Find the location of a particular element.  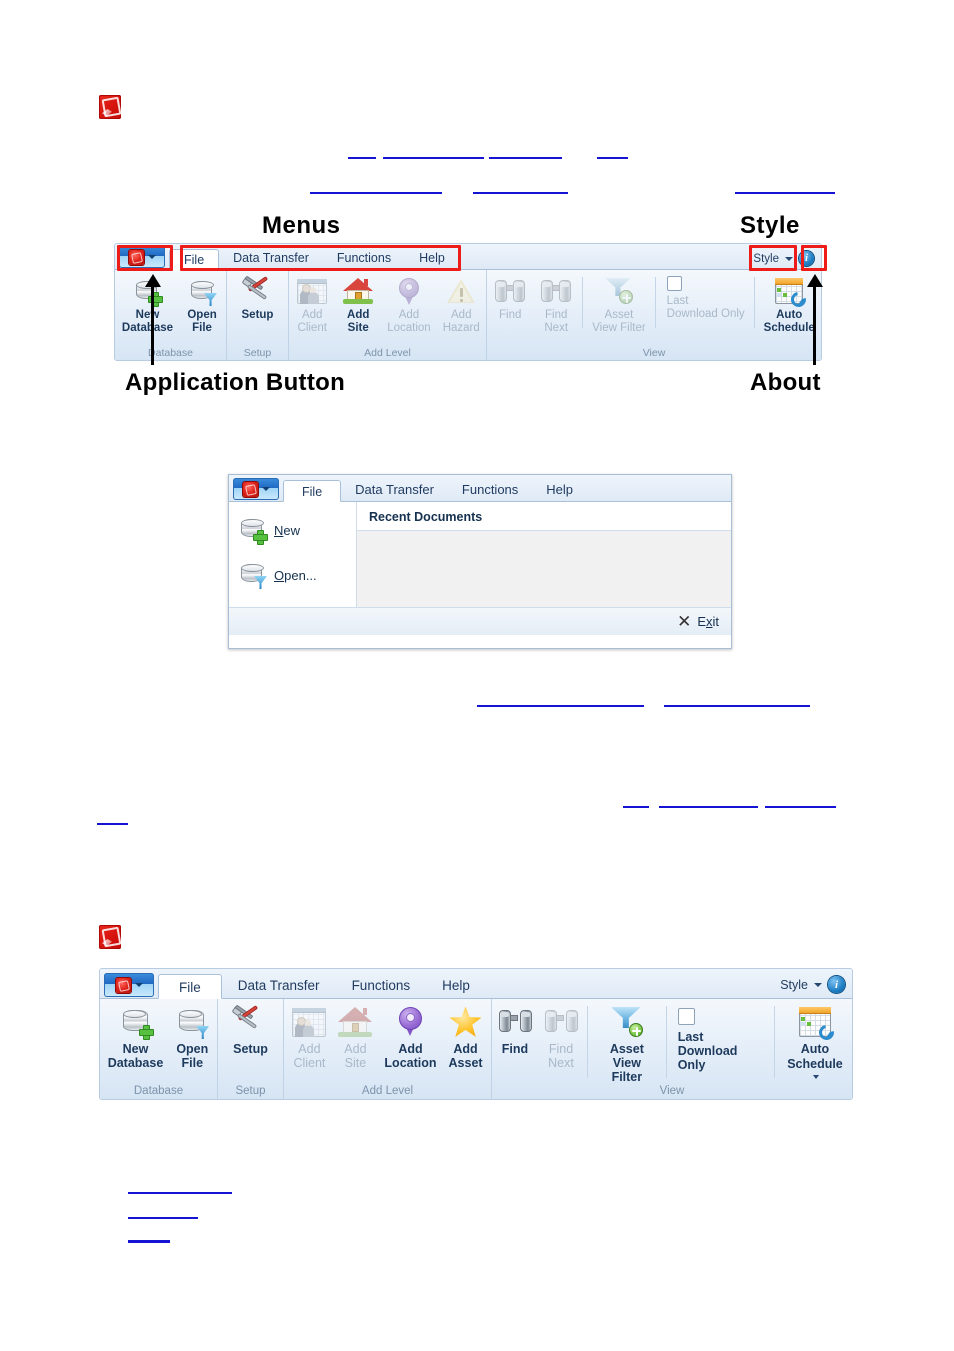

menu-item-new: New is located at coordinates (292, 530).